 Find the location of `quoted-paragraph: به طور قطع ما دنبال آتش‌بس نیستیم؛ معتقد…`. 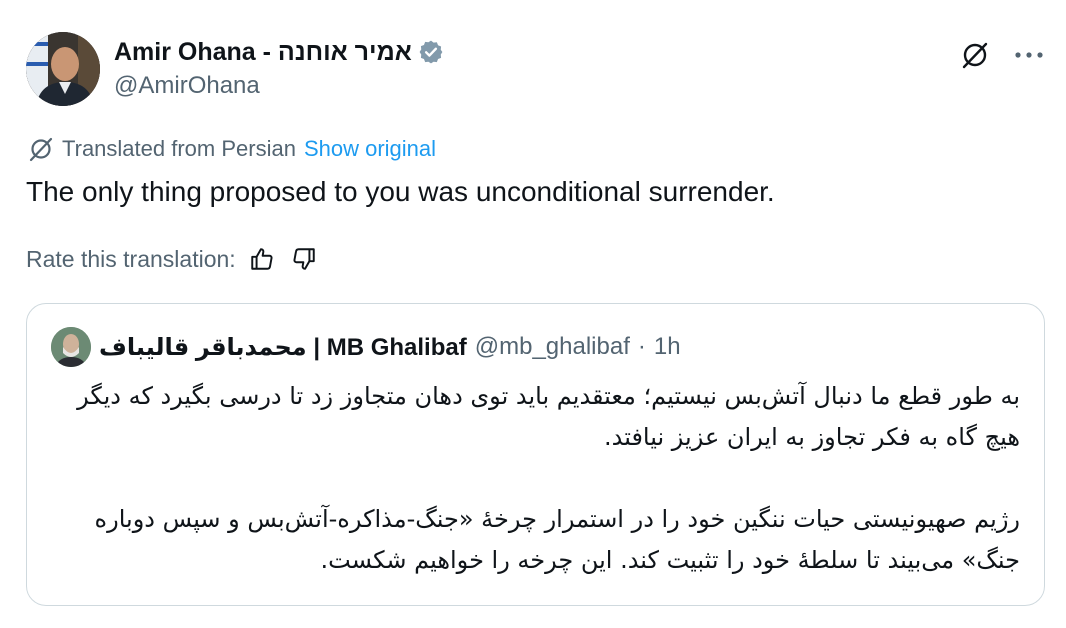

quoted-paragraph: به طور قطع ما دنبال آتش‌بس نیستیم؛ معتقد… is located at coordinates (548, 416).